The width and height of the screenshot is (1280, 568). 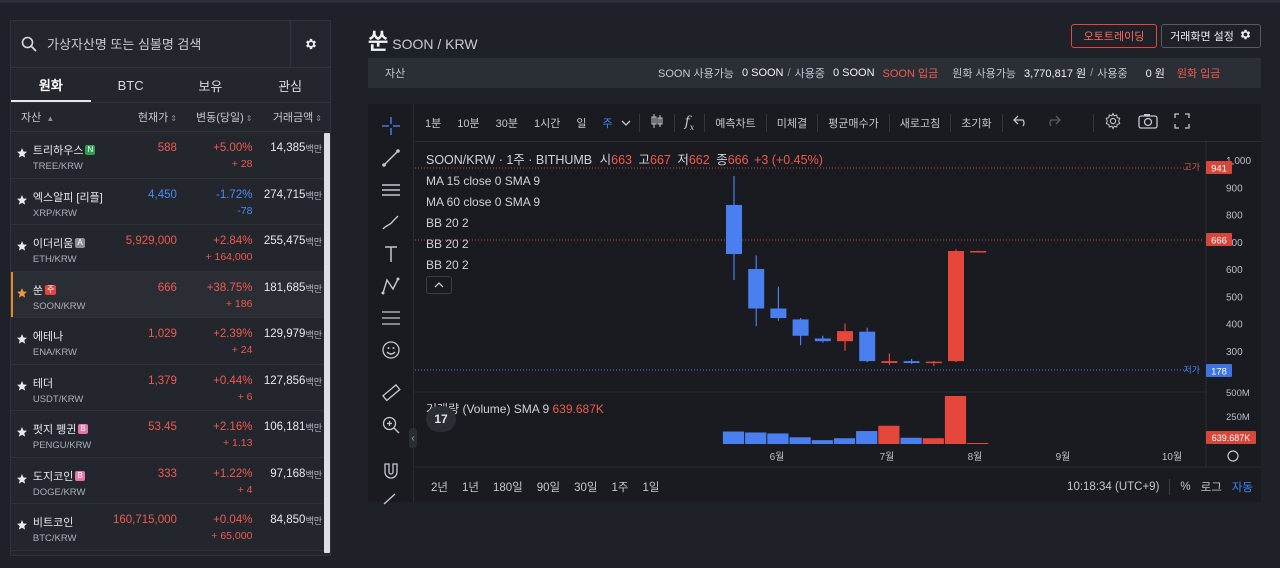 I want to click on bb-legend-1: BB 20 2, so click(x=624, y=223).